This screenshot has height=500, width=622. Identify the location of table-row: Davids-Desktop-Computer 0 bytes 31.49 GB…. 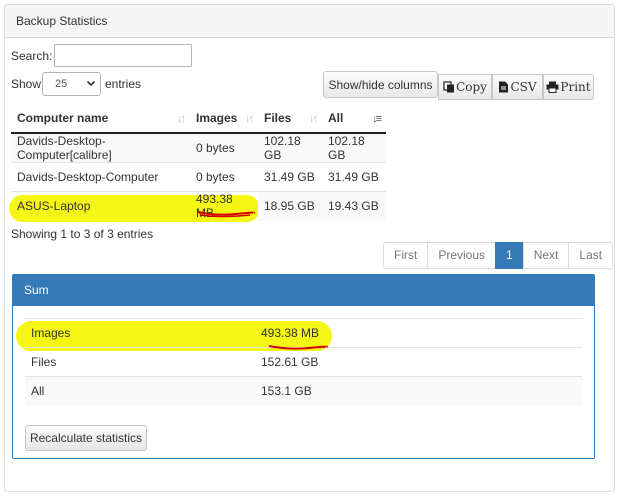
(198, 177).